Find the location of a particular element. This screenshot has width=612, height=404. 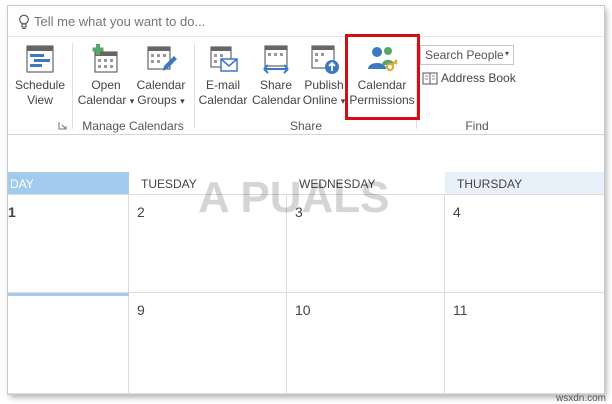

day-number: 4 is located at coordinates (457, 212).